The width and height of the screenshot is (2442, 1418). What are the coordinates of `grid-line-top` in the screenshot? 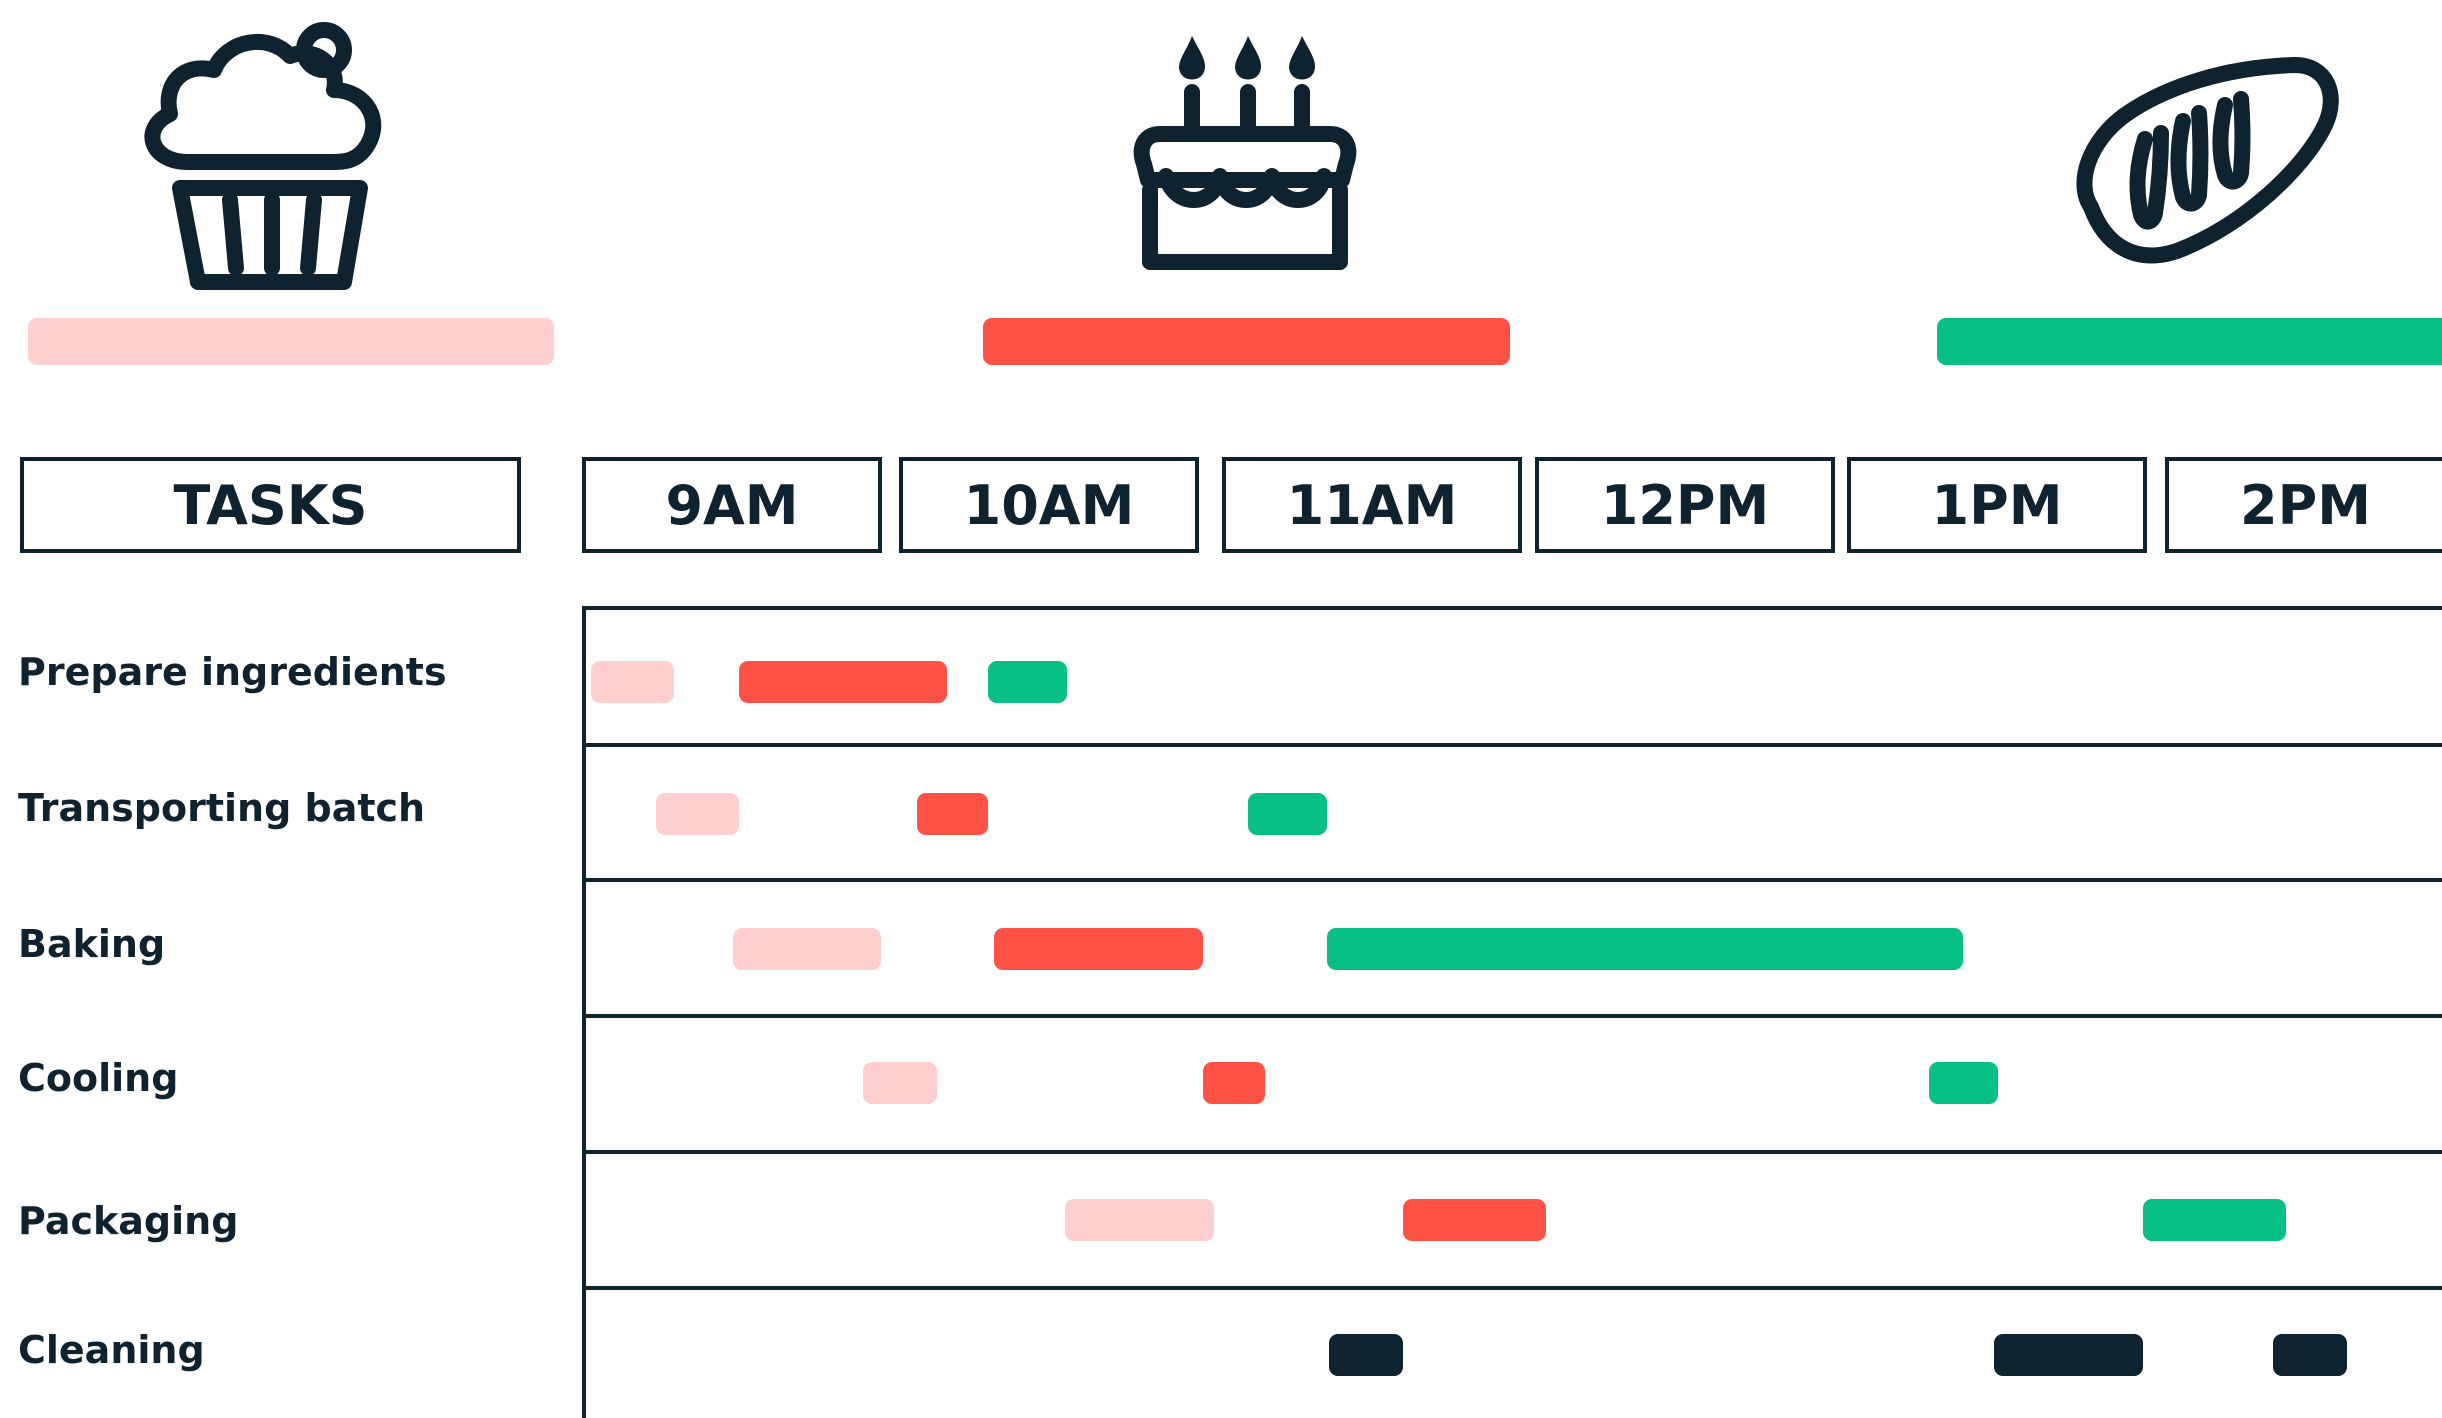 It's located at (1512, 608).